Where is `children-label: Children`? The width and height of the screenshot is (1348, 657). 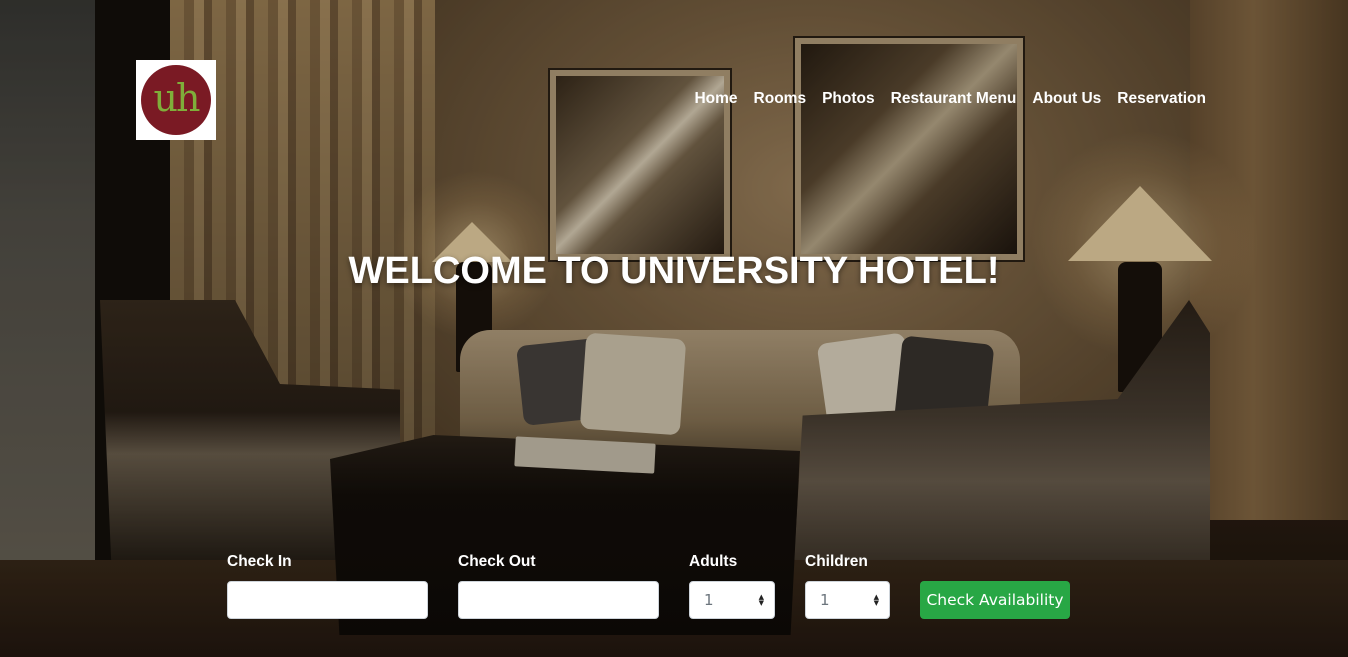 children-label: Children is located at coordinates (836, 561).